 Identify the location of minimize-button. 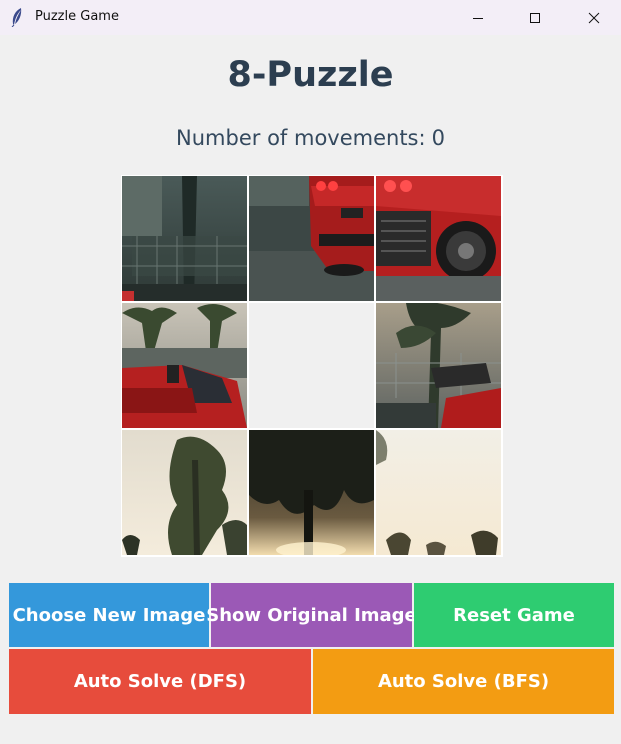
(478, 17).